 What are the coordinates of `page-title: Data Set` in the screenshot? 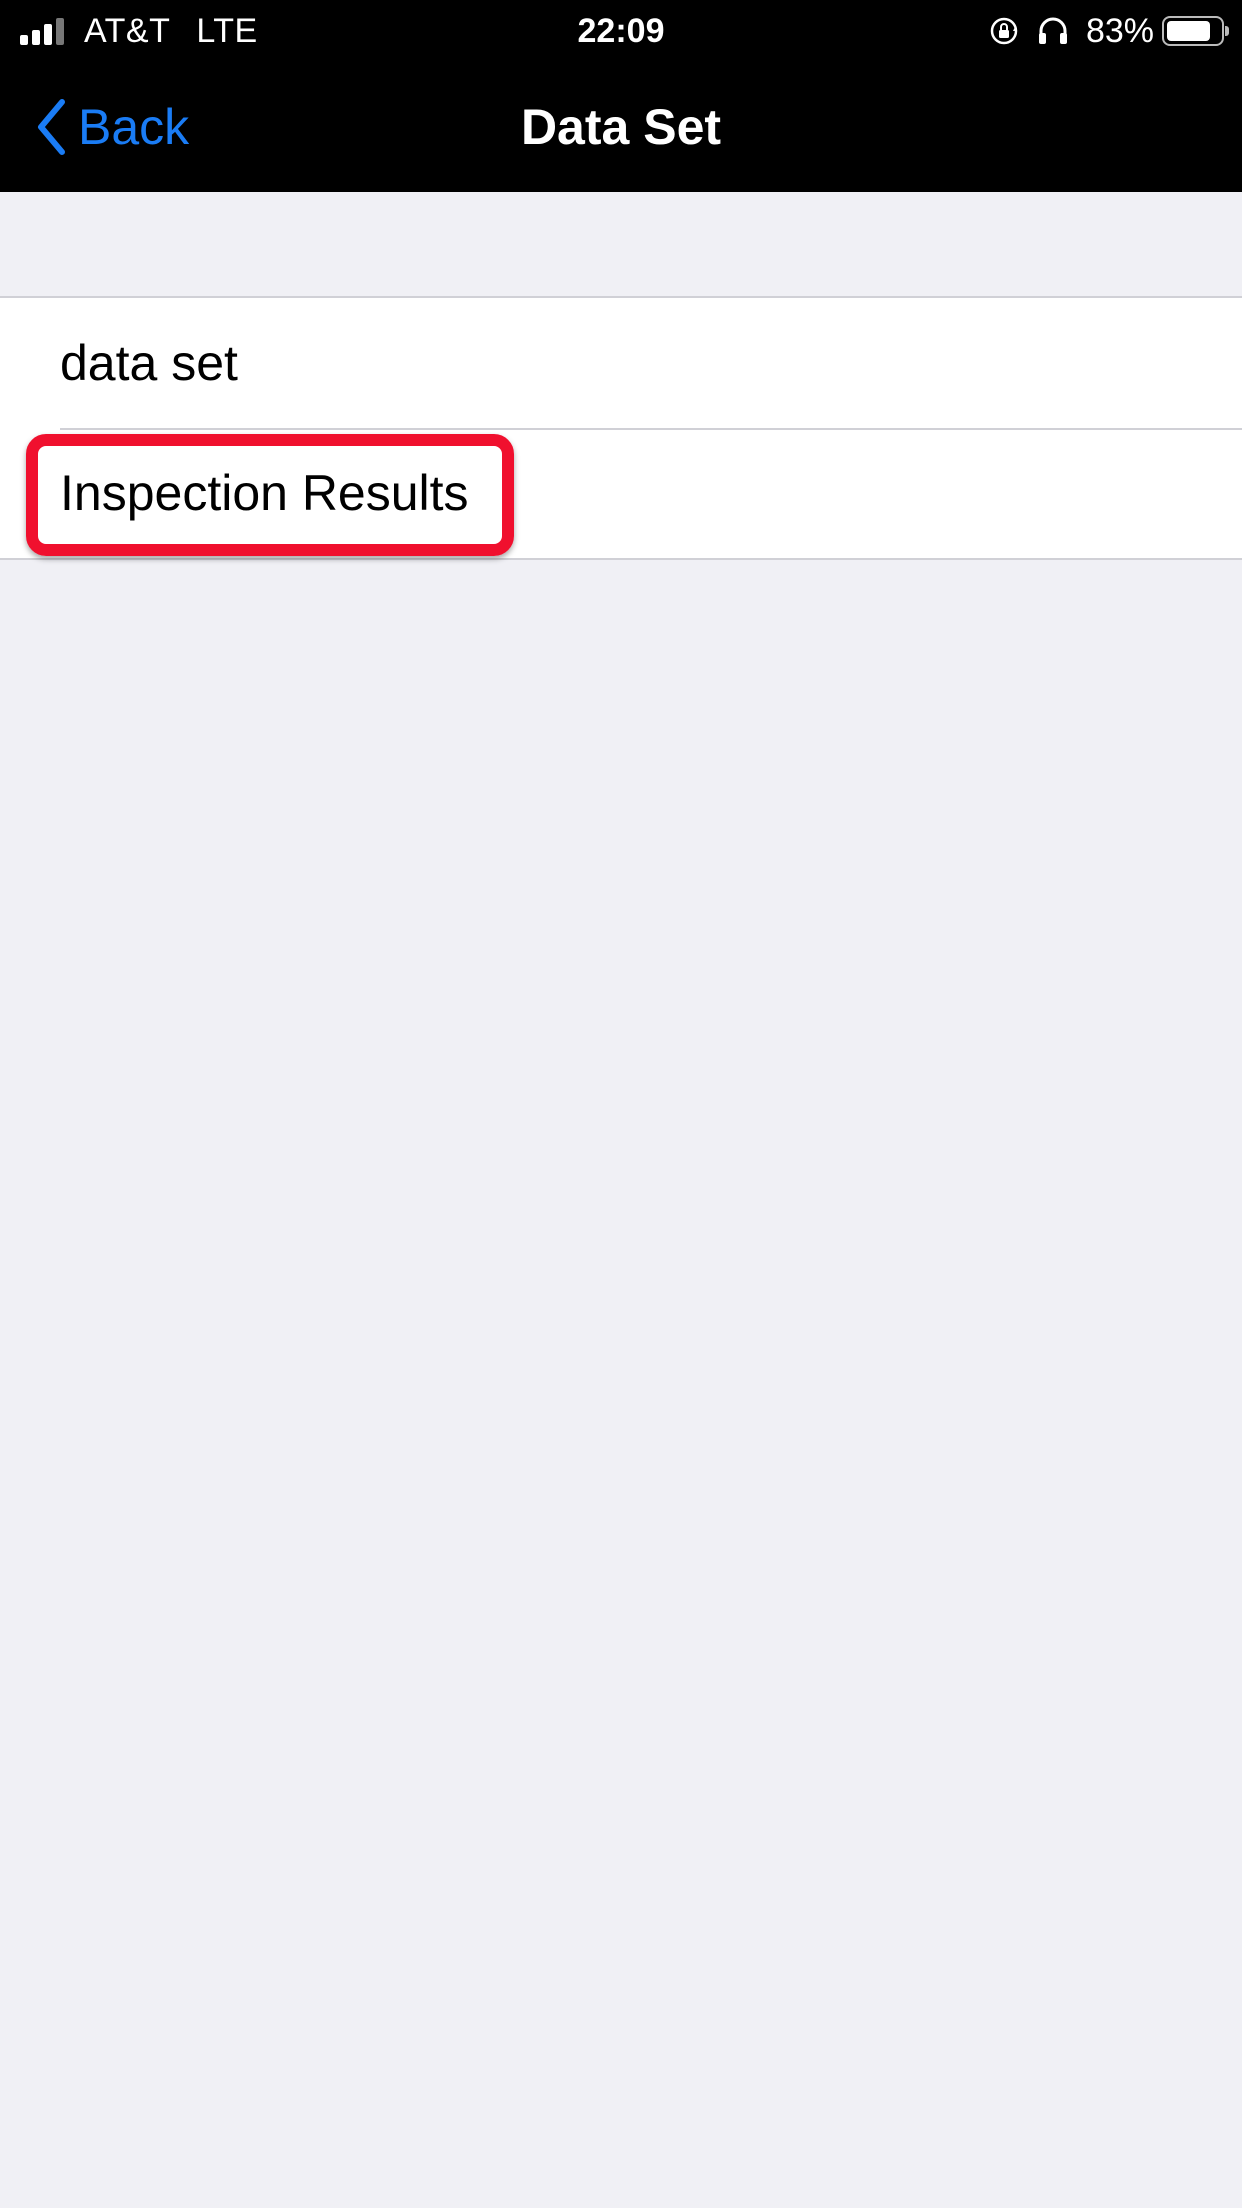 It's located at (621, 127).